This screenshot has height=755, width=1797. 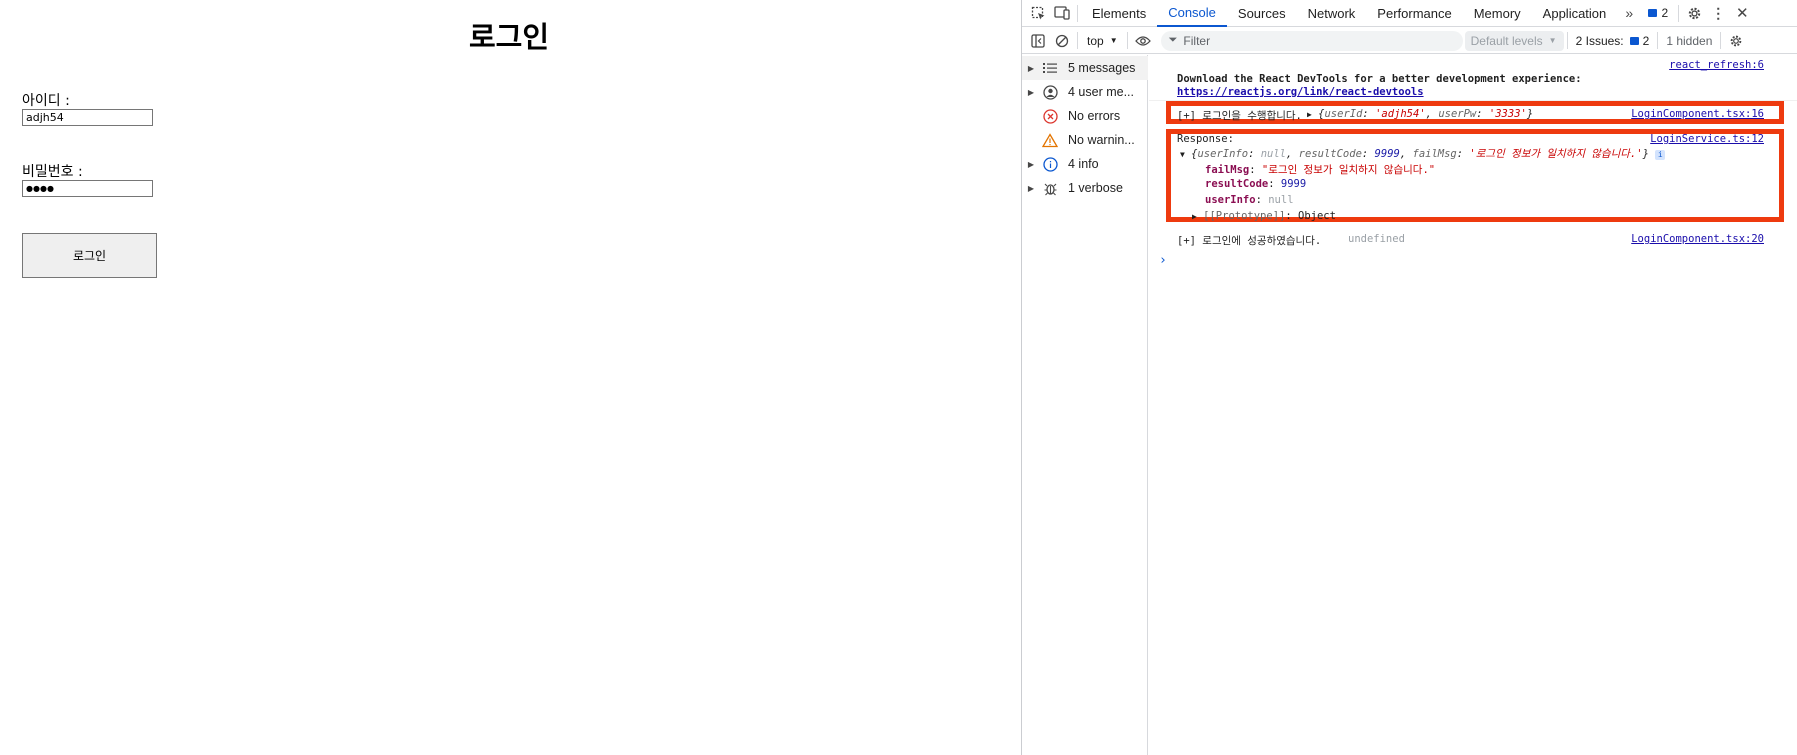 I want to click on settings-gear-icon, so click(x=1694, y=13).